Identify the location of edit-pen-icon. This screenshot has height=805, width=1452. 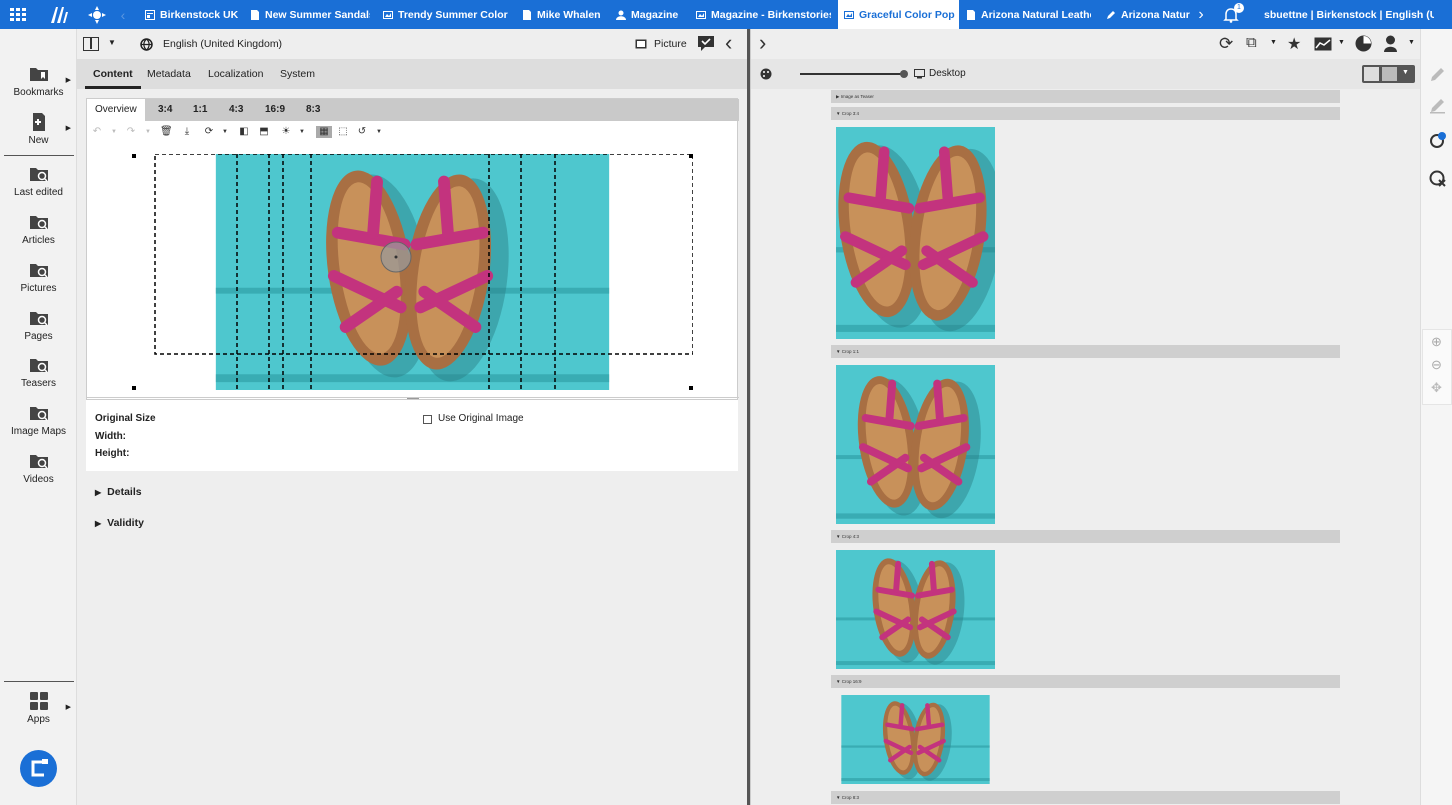
(1437, 74).